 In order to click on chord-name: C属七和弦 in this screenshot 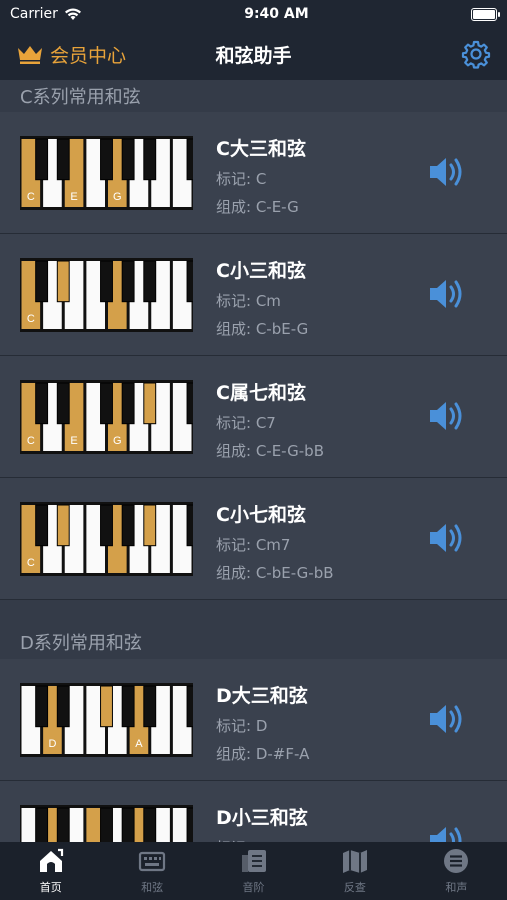, I will do `click(261, 393)`.